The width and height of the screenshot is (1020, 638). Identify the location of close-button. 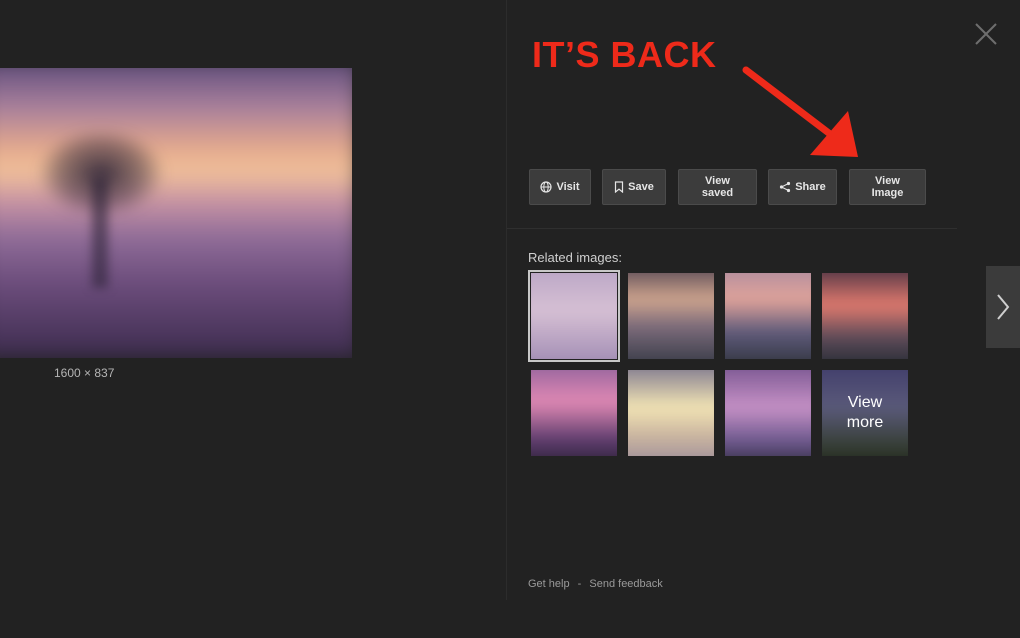
(986, 34).